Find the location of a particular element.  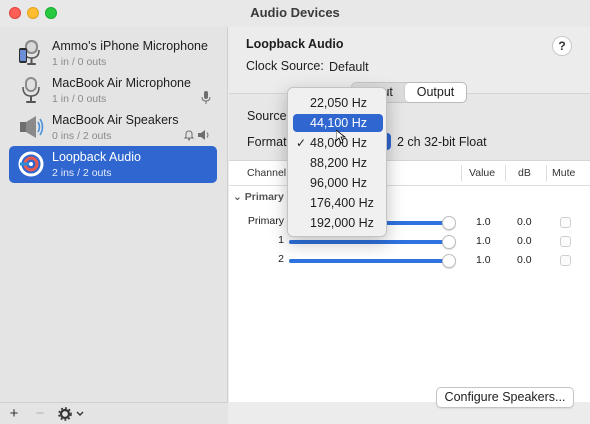

title-bar: Audio Devices is located at coordinates (295, 13).